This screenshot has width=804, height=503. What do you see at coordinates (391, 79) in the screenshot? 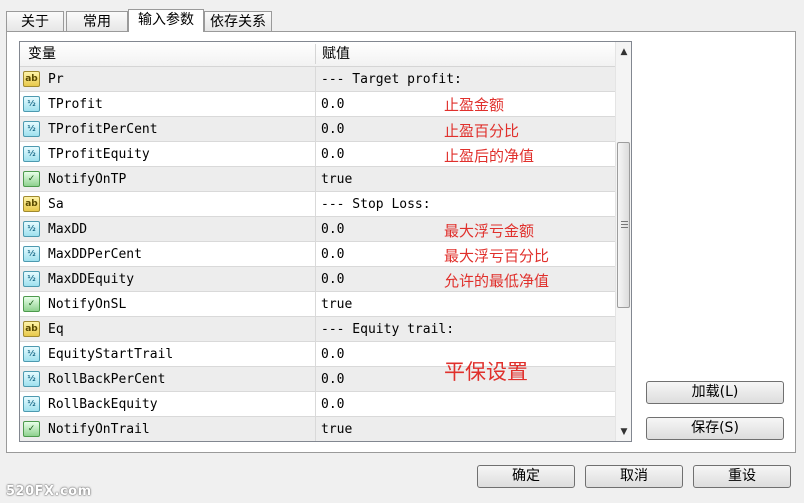
I see `parameter-value: --- Target profit:` at bounding box center [391, 79].